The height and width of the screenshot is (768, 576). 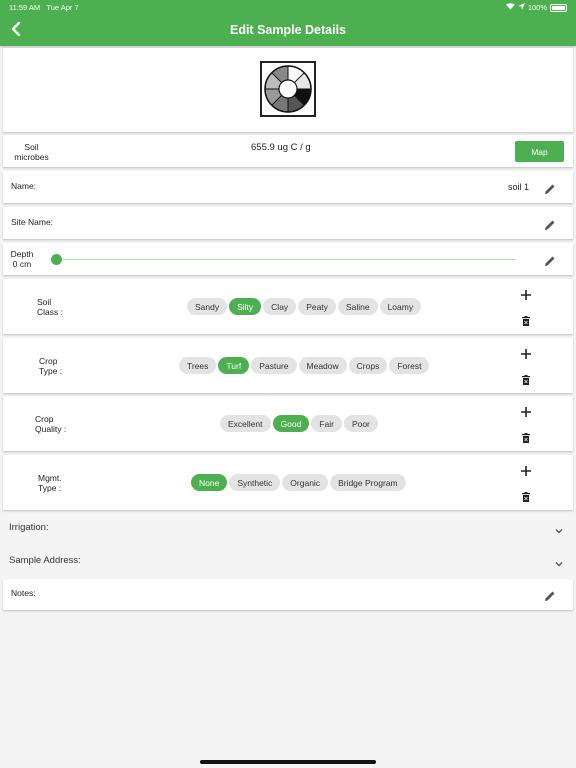 I want to click on crop-type-label: Crop Type :, so click(x=51, y=366).